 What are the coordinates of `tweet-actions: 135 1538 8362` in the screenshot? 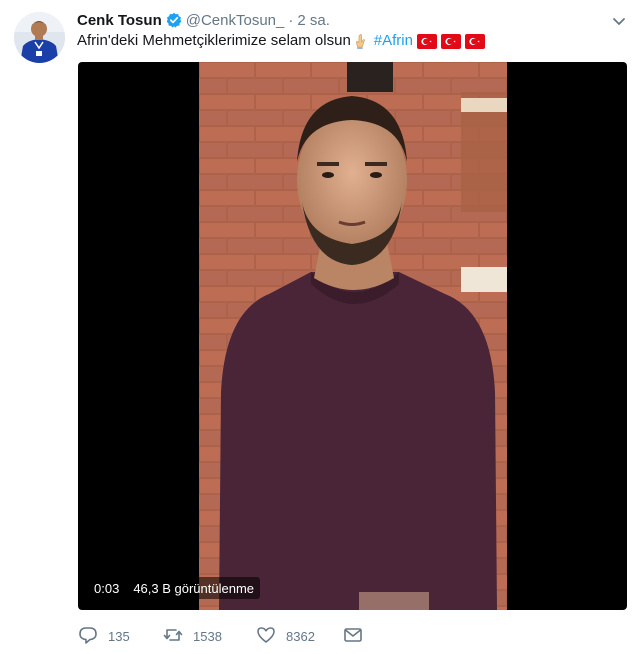 It's located at (220, 636).